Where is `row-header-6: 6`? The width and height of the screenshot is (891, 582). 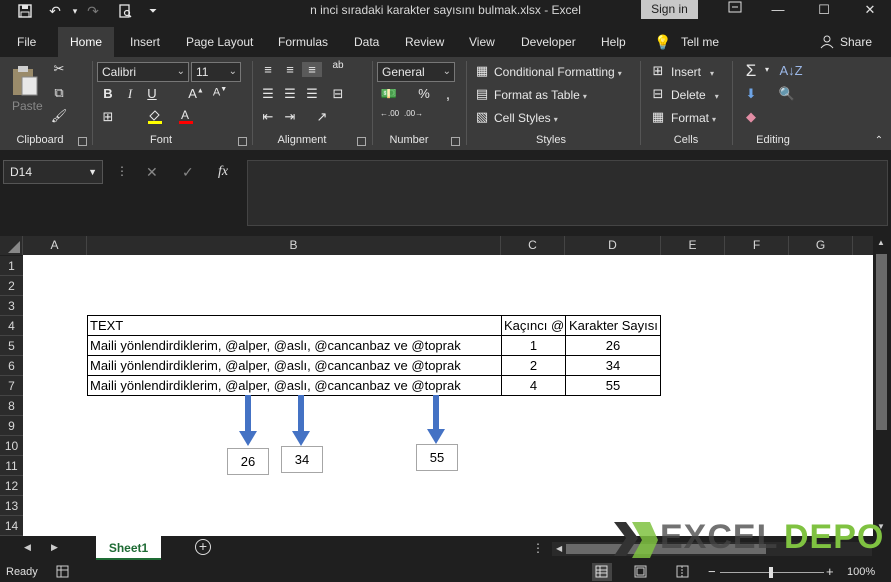 row-header-6: 6 is located at coordinates (11, 366).